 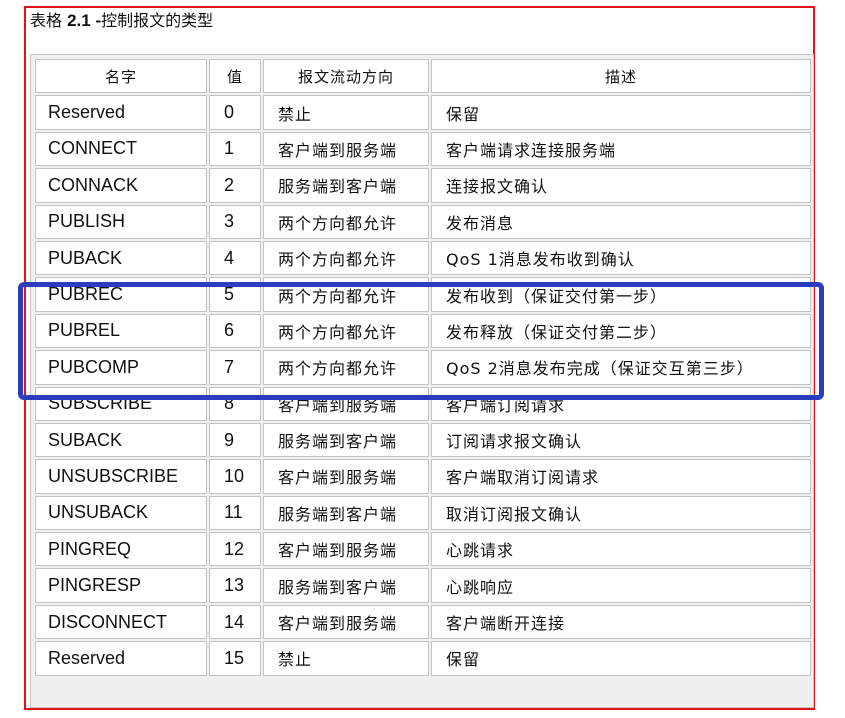 What do you see at coordinates (621, 476) in the screenshot?
I see `cell-description: 客户端取消订阅请求` at bounding box center [621, 476].